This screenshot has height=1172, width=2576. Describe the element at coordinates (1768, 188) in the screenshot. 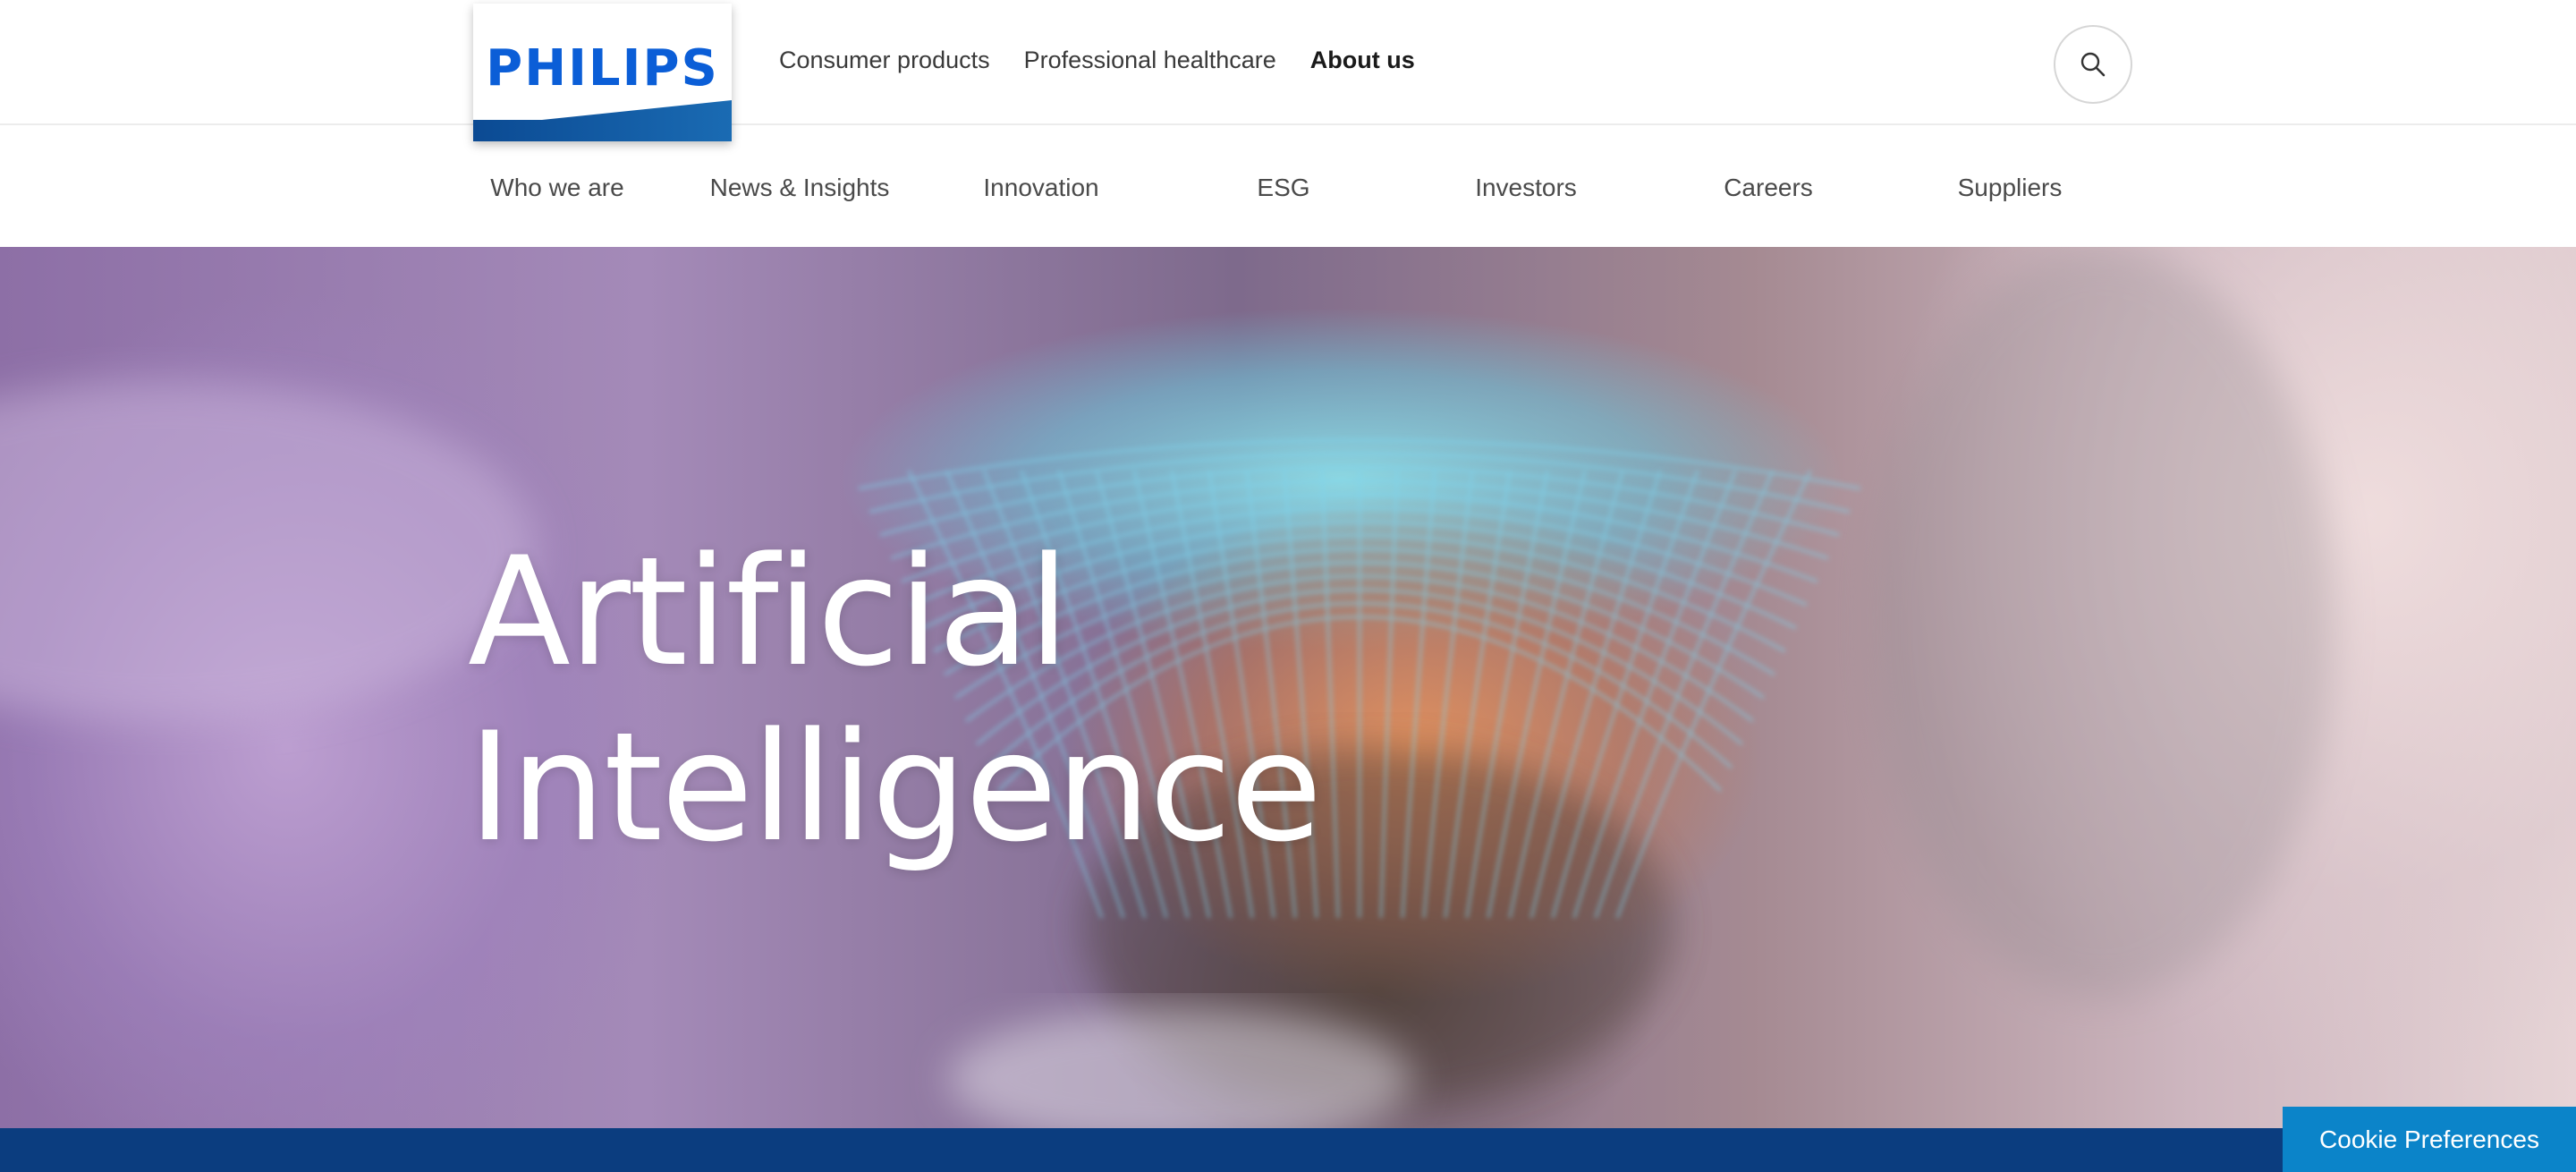

I see `subnav-careers: Careers` at that location.